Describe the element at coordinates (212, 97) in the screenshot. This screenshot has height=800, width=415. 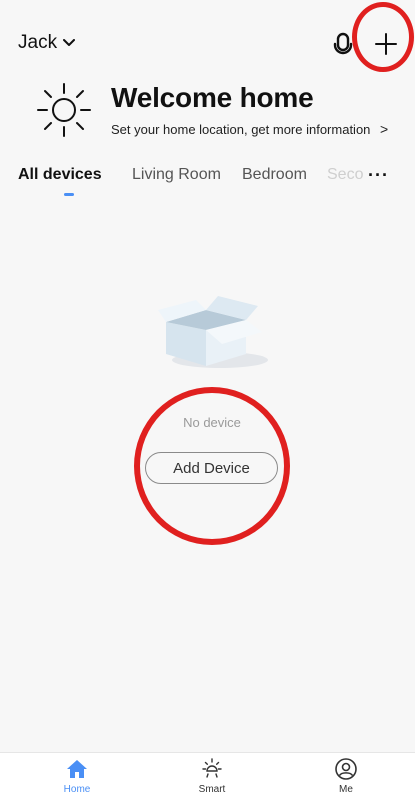
I see `welcome-title: Welcome home` at that location.